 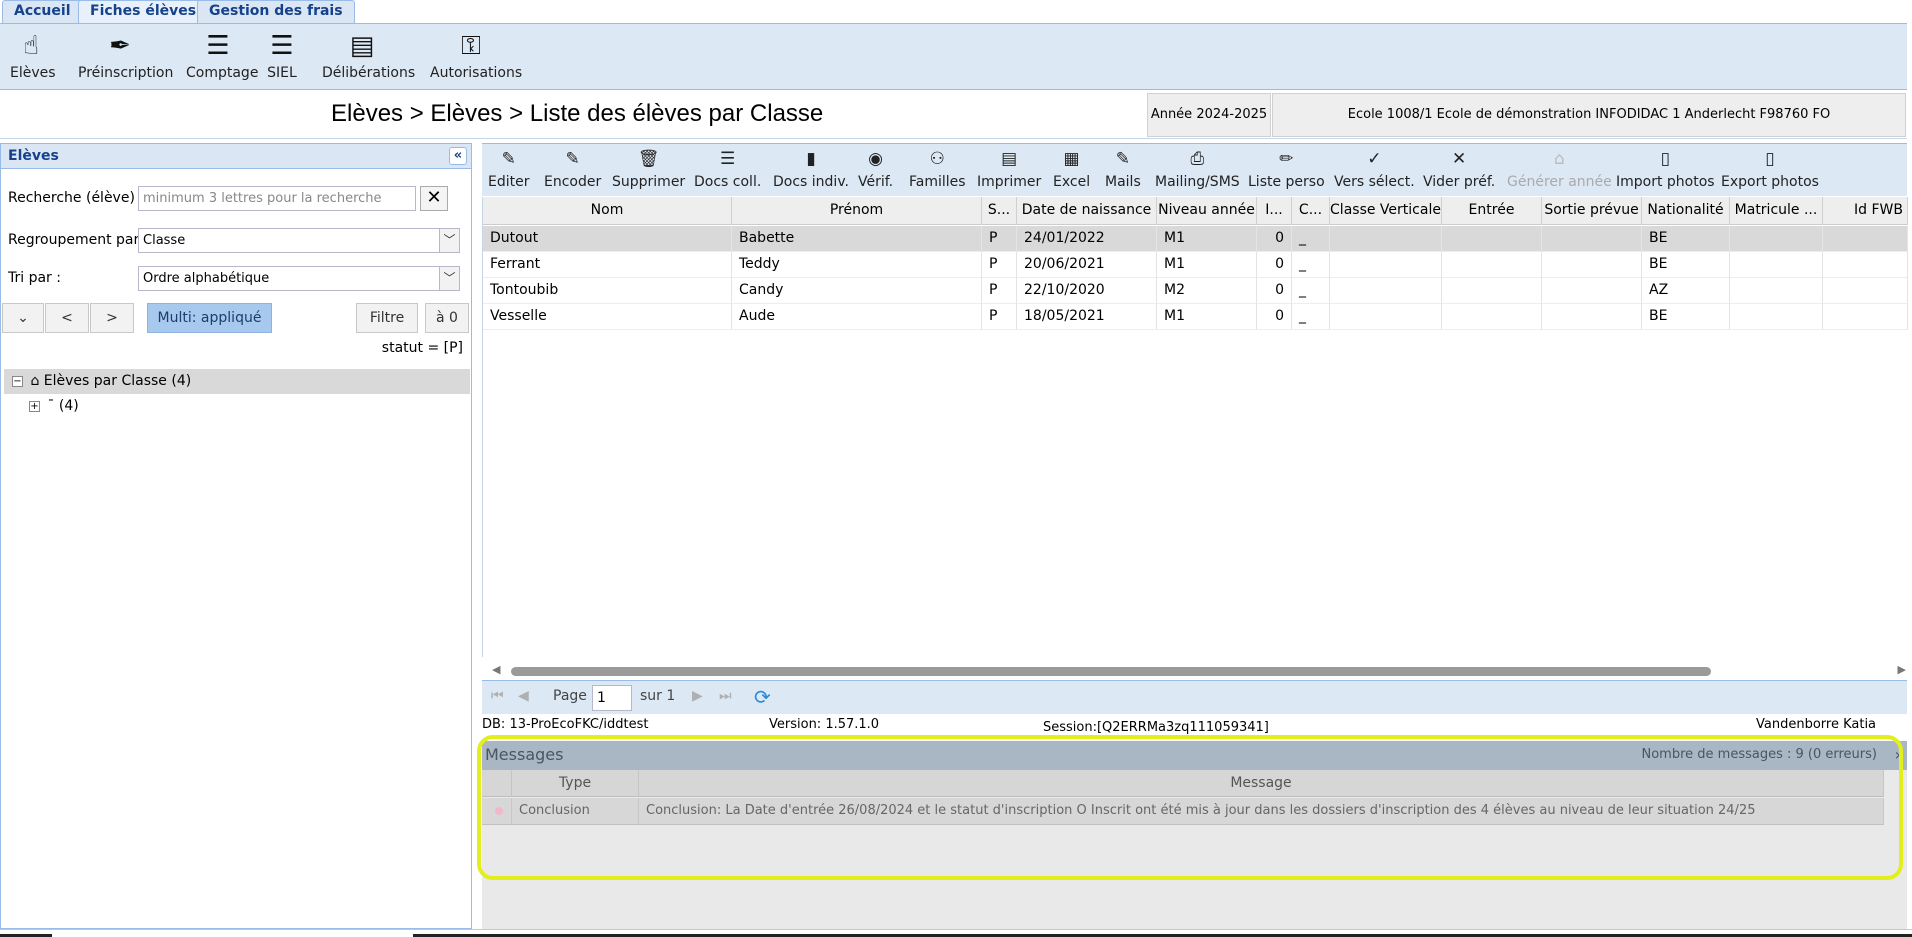 I want to click on table-cell: P, so click(x=999, y=291).